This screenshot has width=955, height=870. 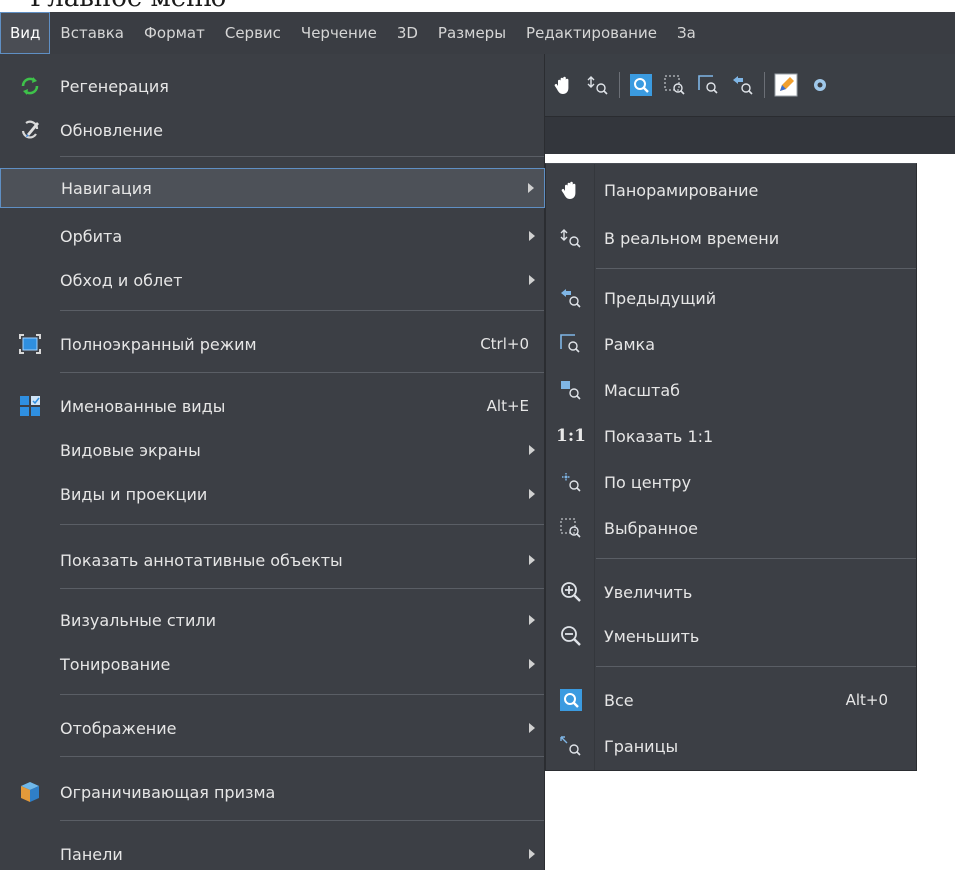 What do you see at coordinates (91, 854) in the screenshot?
I see `menu-item-label: Панели` at bounding box center [91, 854].